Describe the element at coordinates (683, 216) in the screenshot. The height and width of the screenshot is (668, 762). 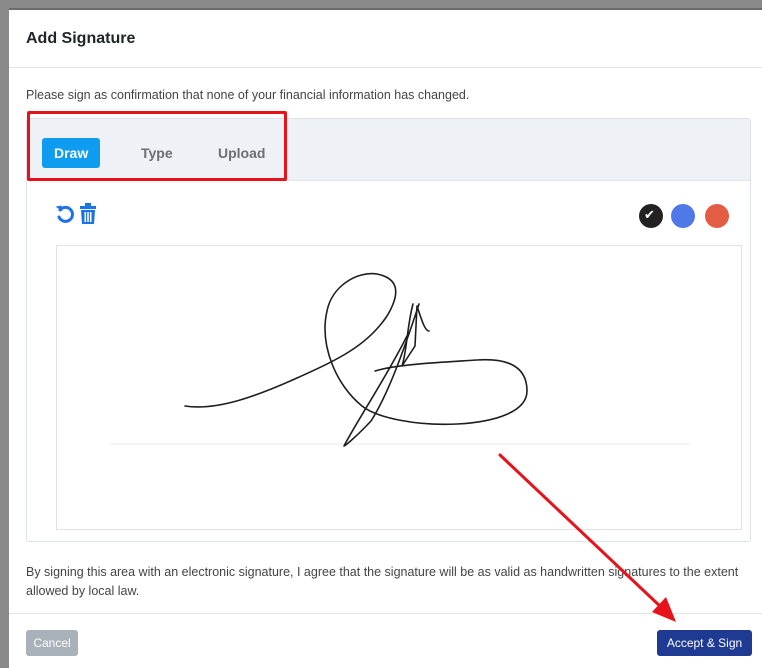
I see `pen-color-blue` at that location.